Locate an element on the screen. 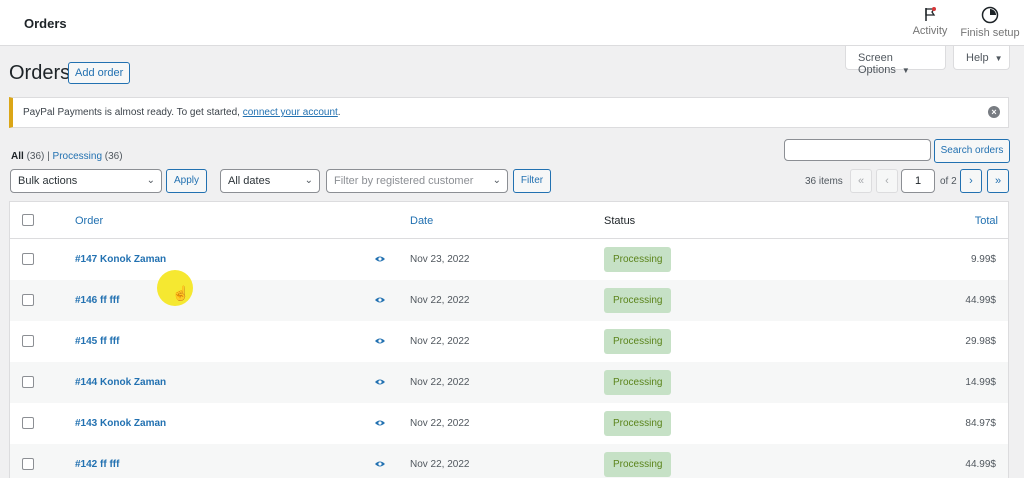 The width and height of the screenshot is (1024, 478). column-order: Order is located at coordinates (89, 221).